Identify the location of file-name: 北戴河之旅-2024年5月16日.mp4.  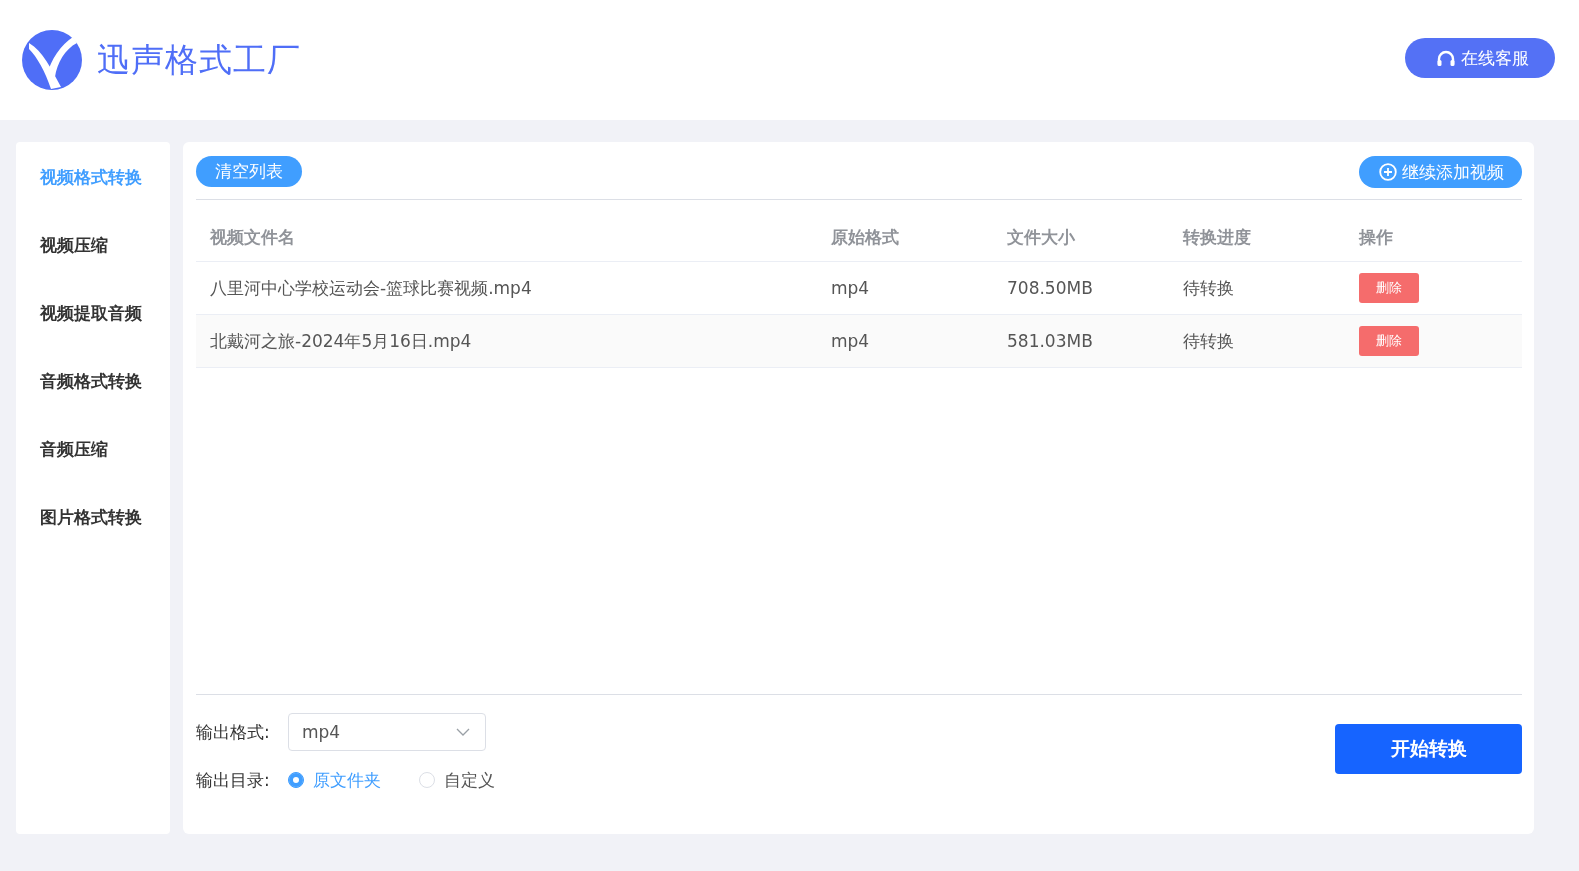
(341, 340).